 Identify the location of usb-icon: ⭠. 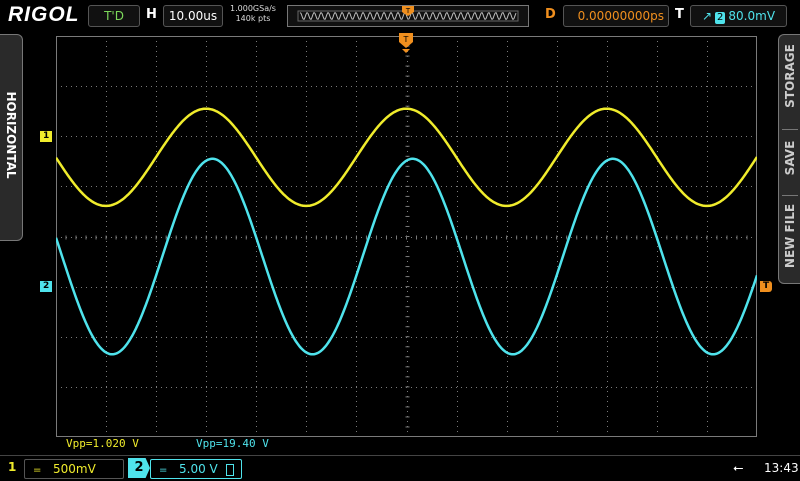
(738, 468).